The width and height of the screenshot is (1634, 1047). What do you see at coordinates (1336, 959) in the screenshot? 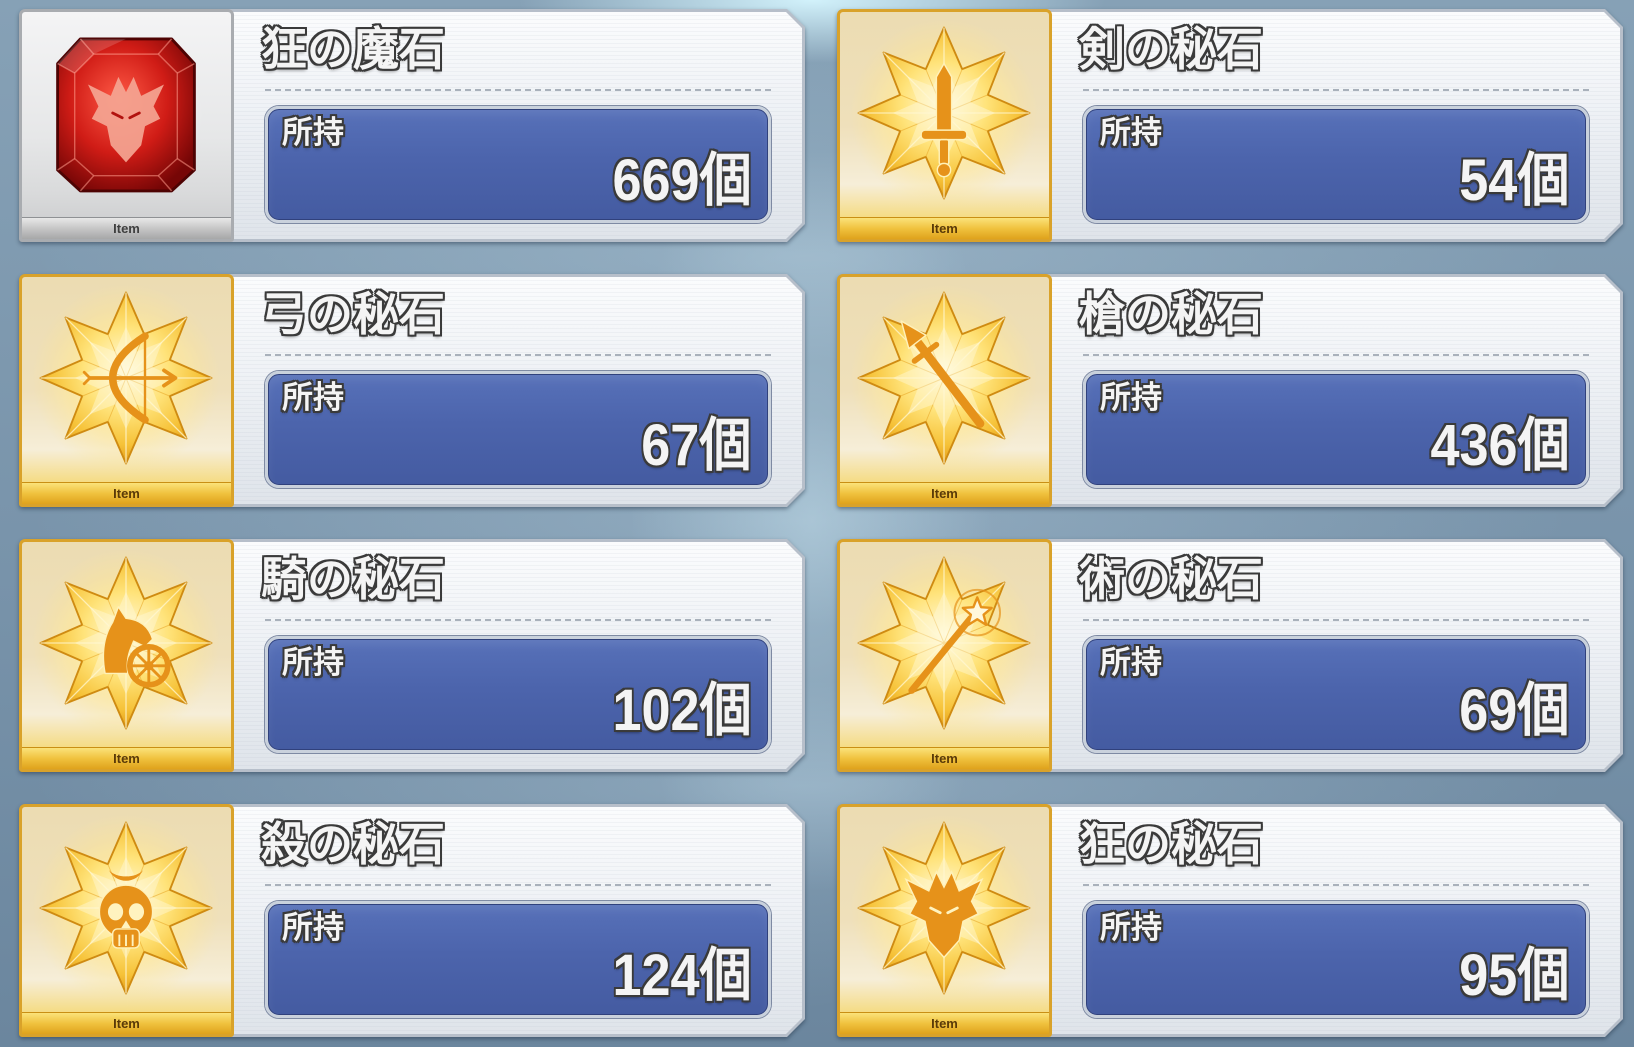
I see `held-count-box: 所持 95個` at bounding box center [1336, 959].